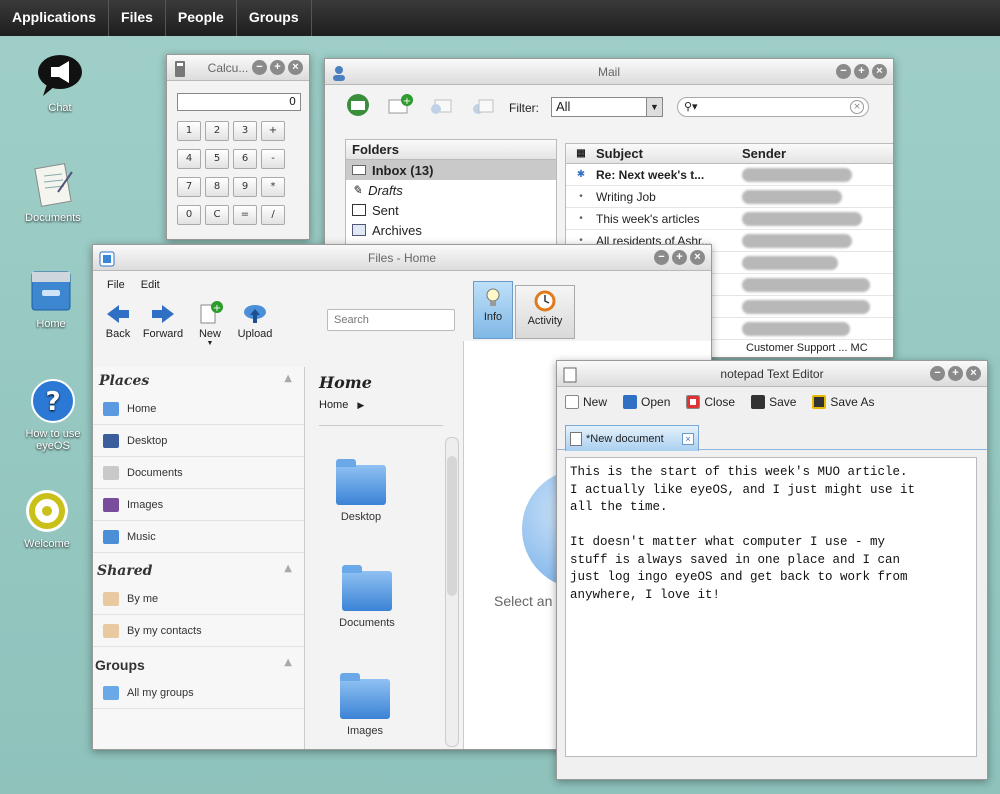  Describe the element at coordinates (198, 473) in the screenshot. I see `sidebar-item-documents: Documents` at that location.